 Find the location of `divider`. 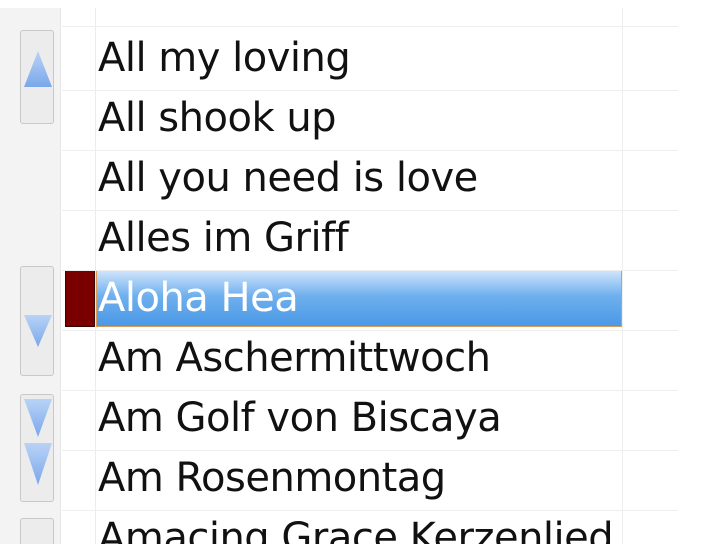

divider is located at coordinates (60, 272).